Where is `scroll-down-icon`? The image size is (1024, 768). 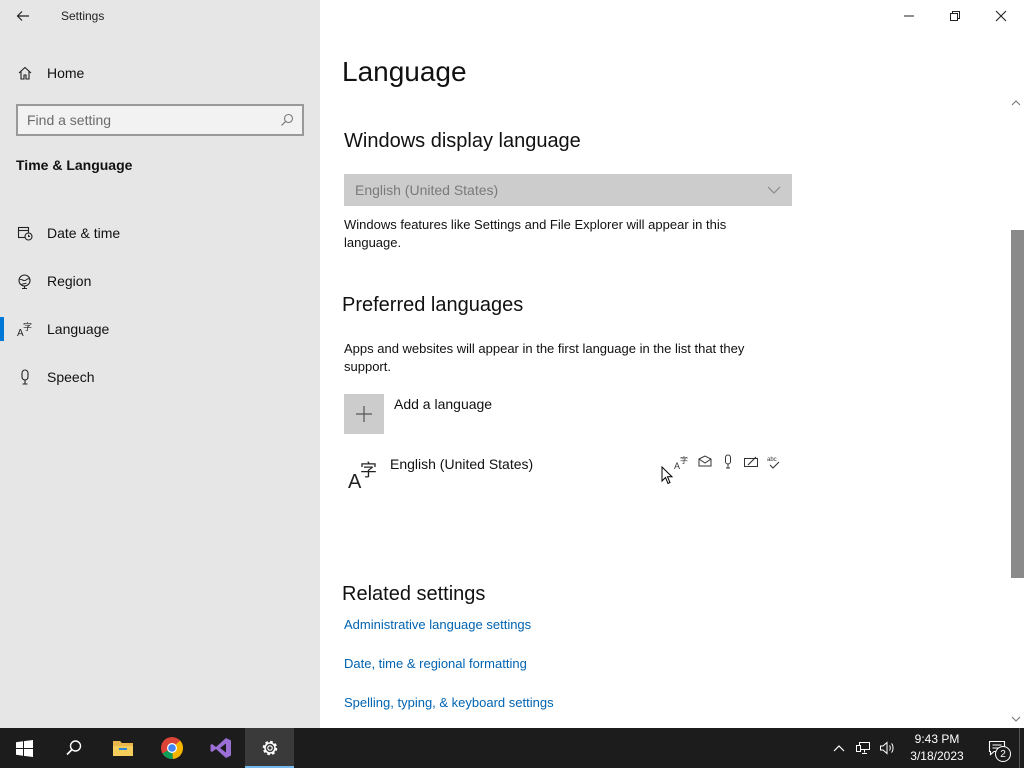
scroll-down-icon is located at coordinates (1016, 719).